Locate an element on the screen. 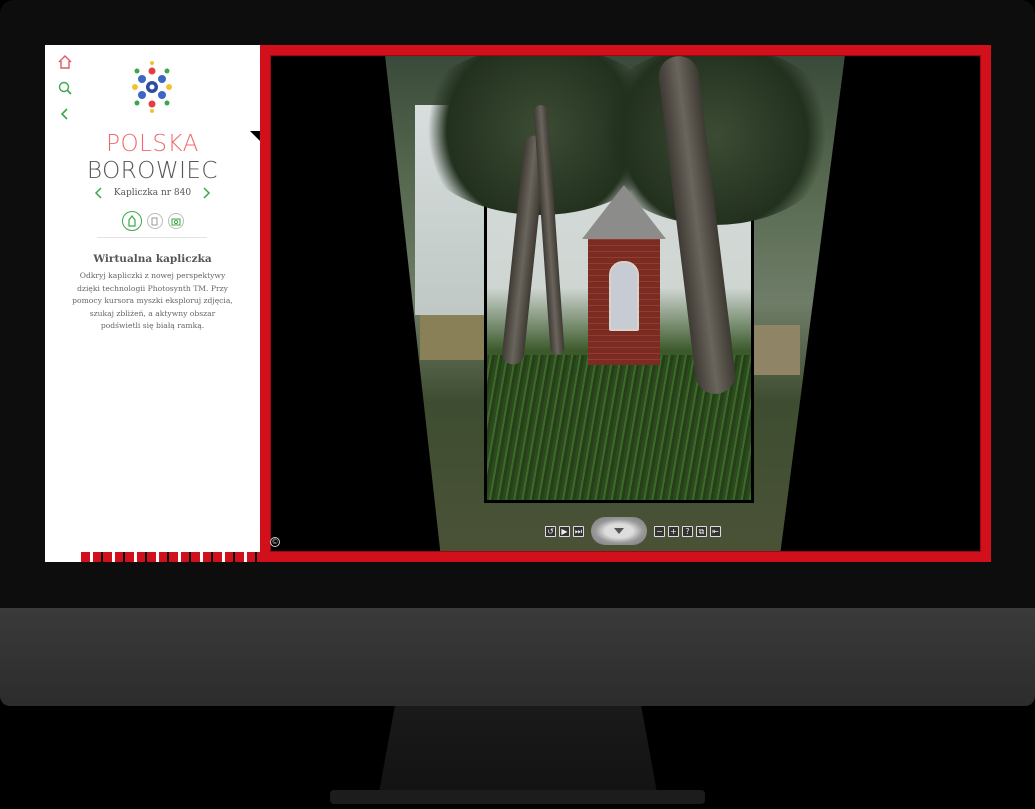 This screenshot has width=1035, height=809. title-line-1: POLSKA is located at coordinates (152, 144).